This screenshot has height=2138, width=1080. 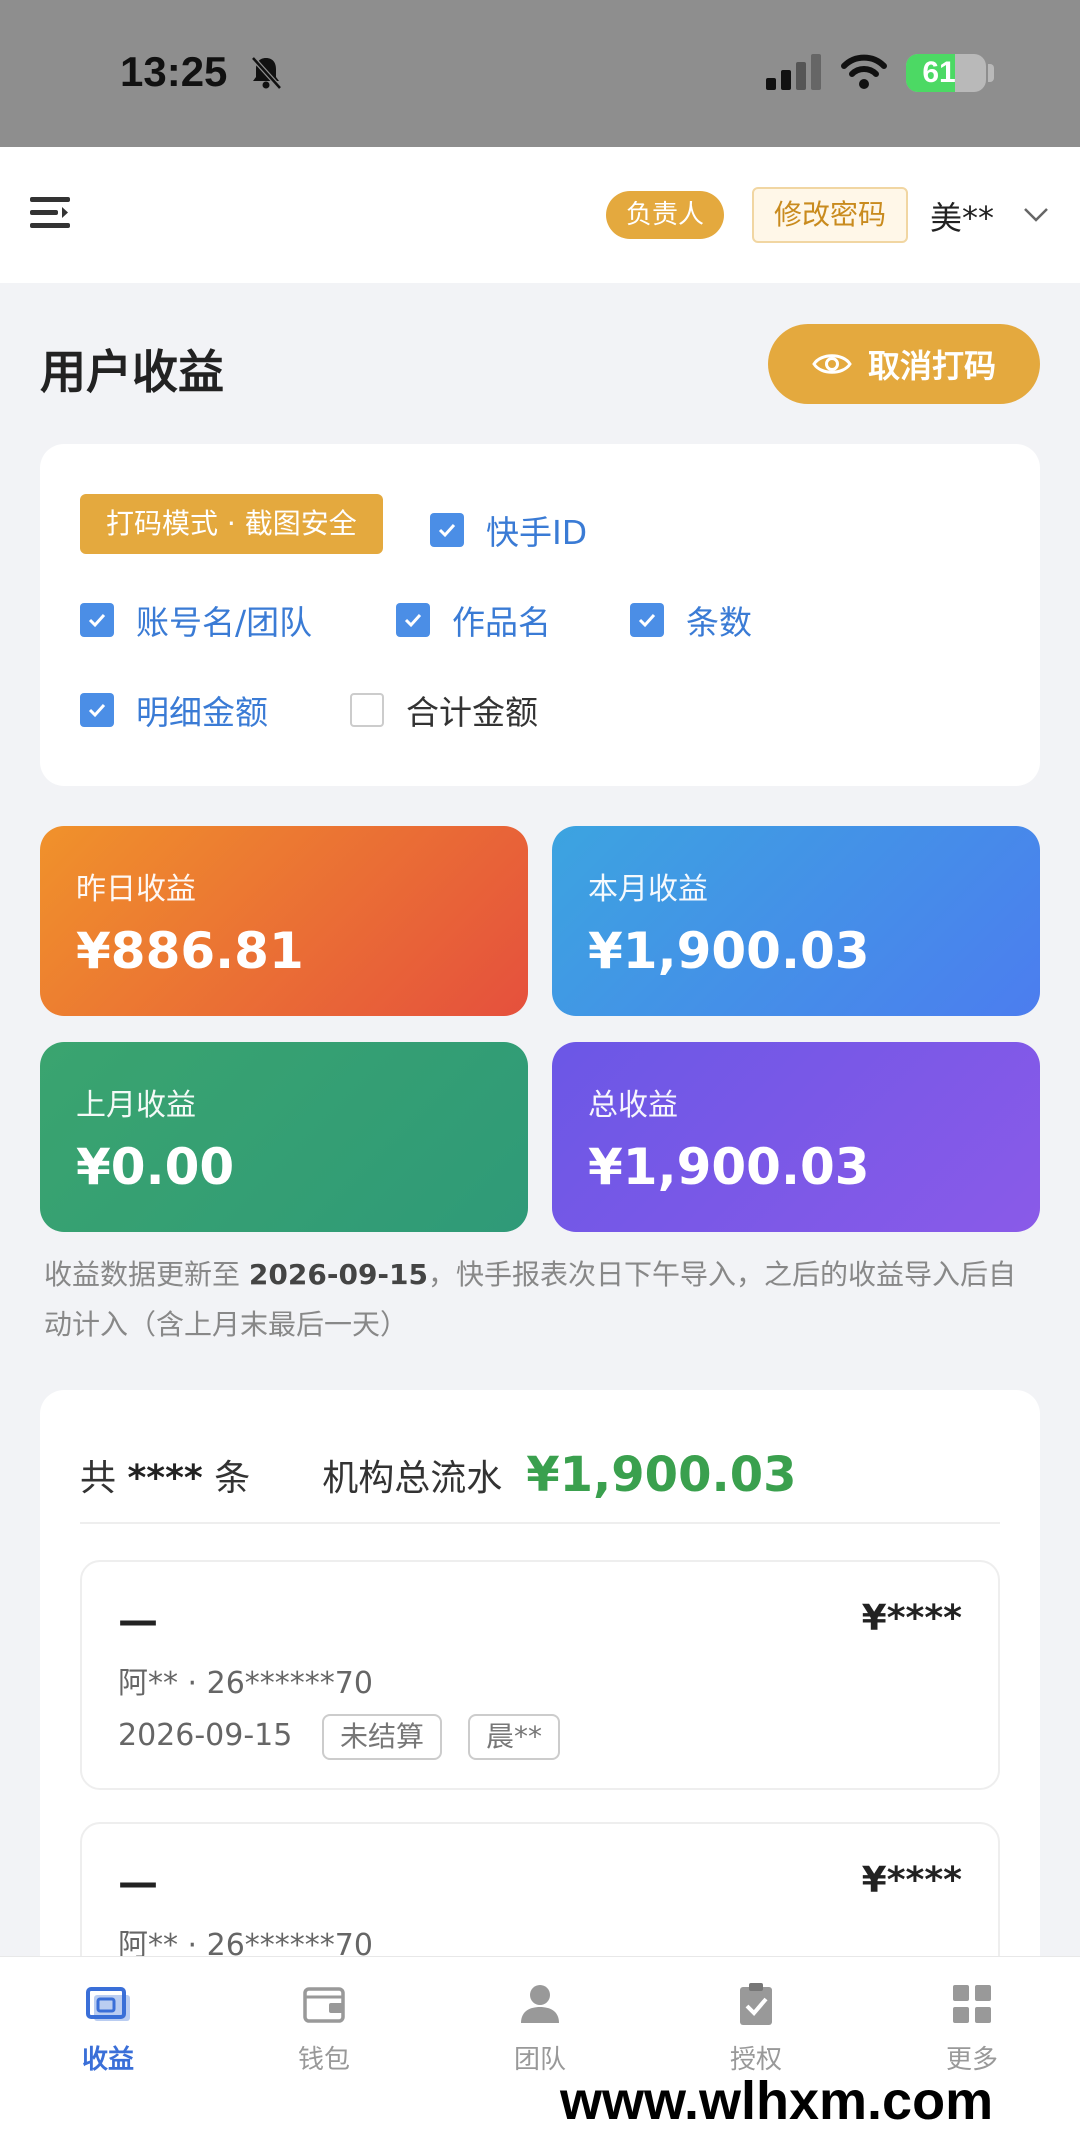 What do you see at coordinates (108, 2004) in the screenshot?
I see `earnings-icon` at bounding box center [108, 2004].